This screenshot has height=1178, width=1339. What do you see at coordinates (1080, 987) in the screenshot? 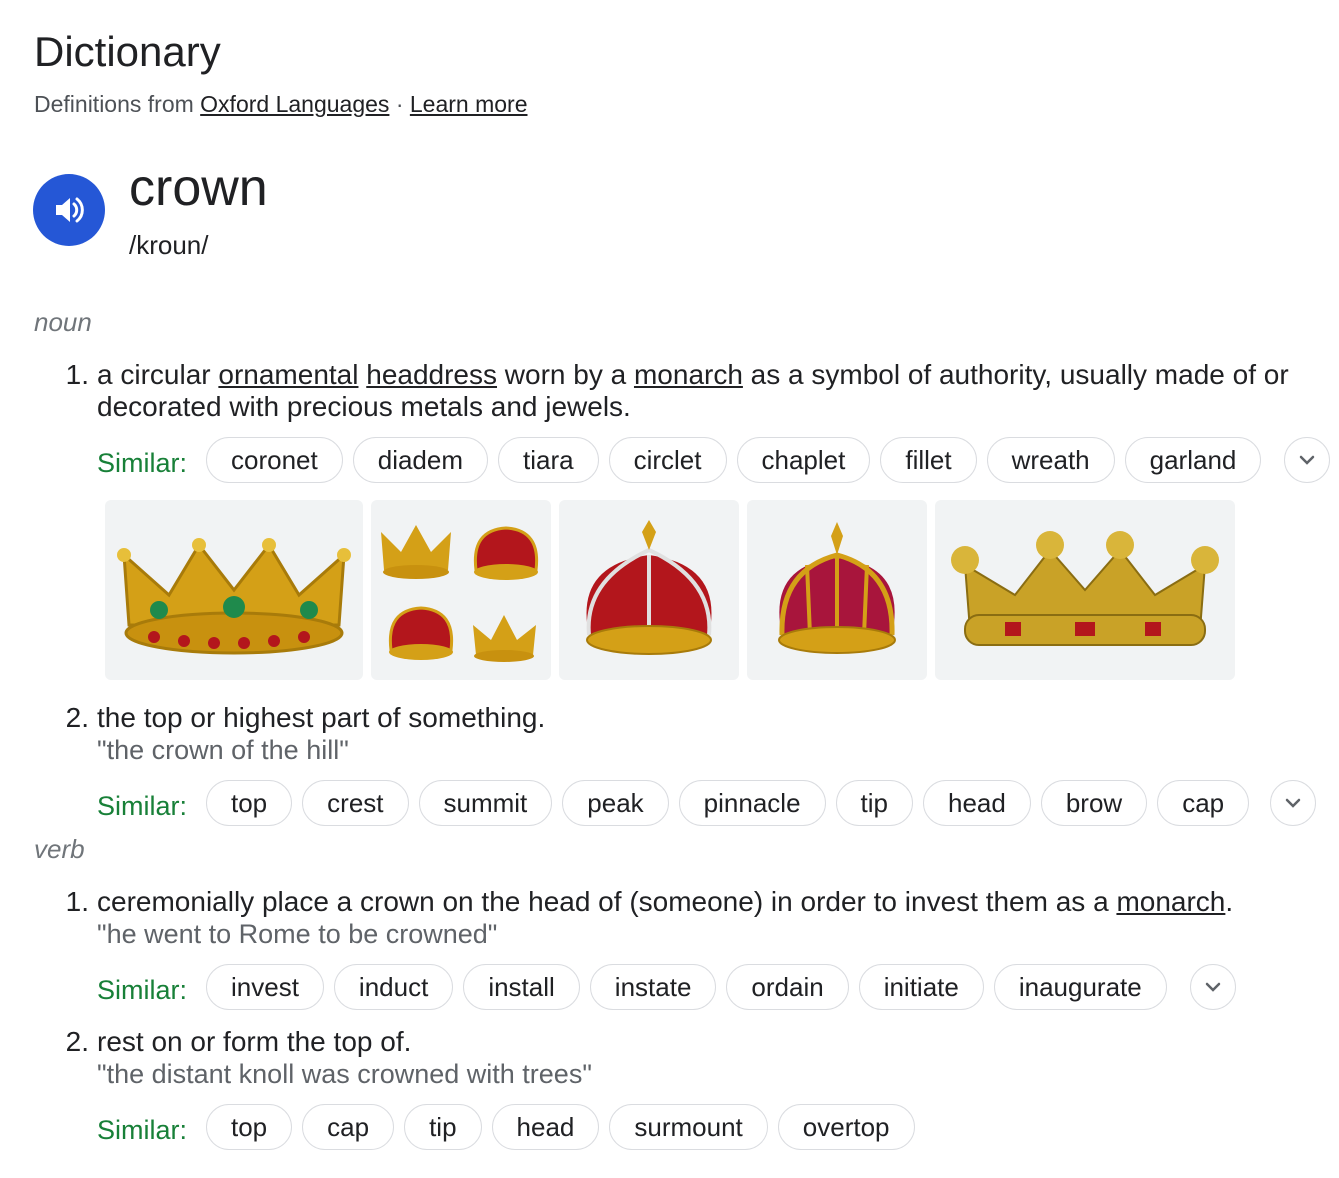
I see `similar-chip: inaugurate` at bounding box center [1080, 987].